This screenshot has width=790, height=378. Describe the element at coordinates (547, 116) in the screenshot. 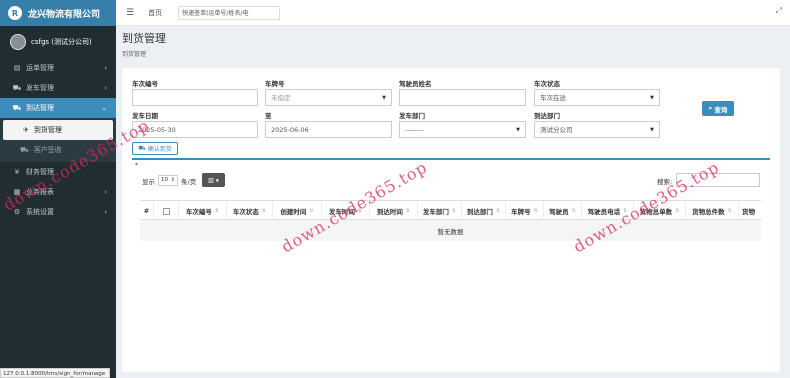

I see `arrive-dept-label: 到达部门` at that location.